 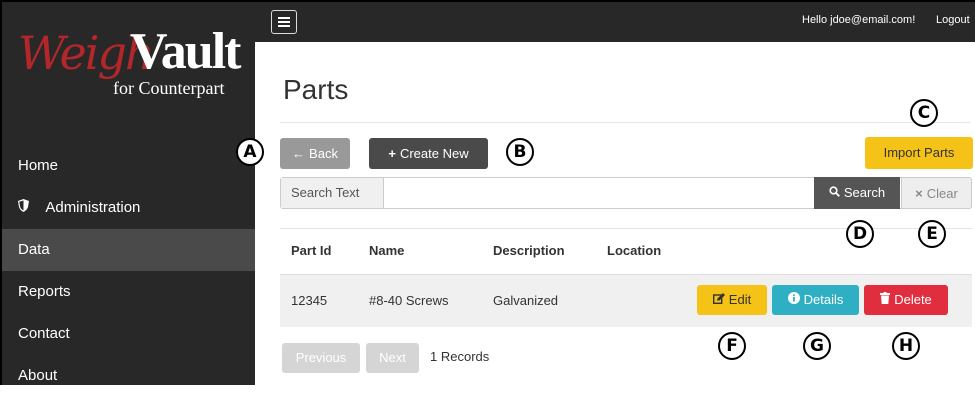 I want to click on details-button: Details, so click(x=815, y=300).